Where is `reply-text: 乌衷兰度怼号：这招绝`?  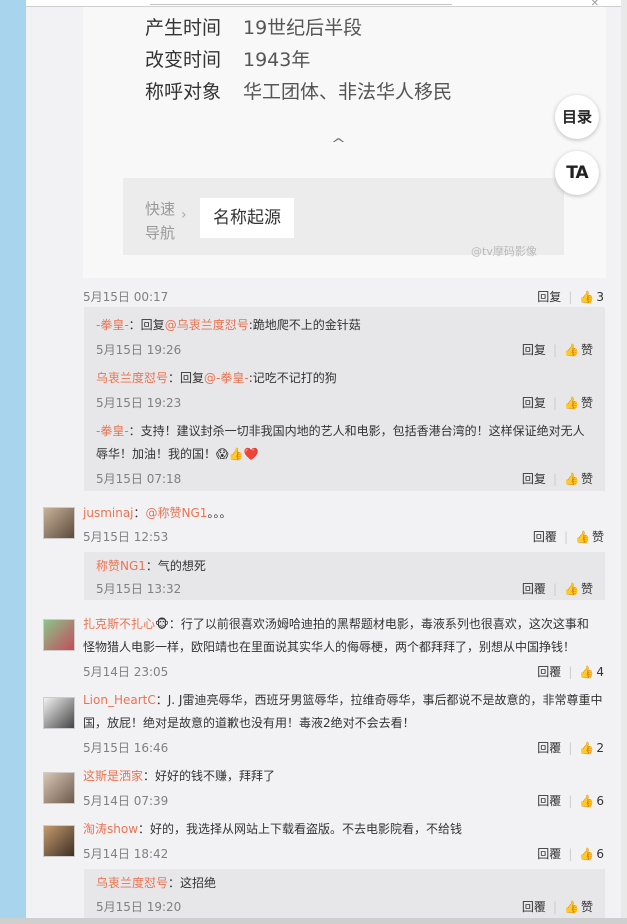 reply-text: 乌衷兰度怼号：这招绝 is located at coordinates (156, 883).